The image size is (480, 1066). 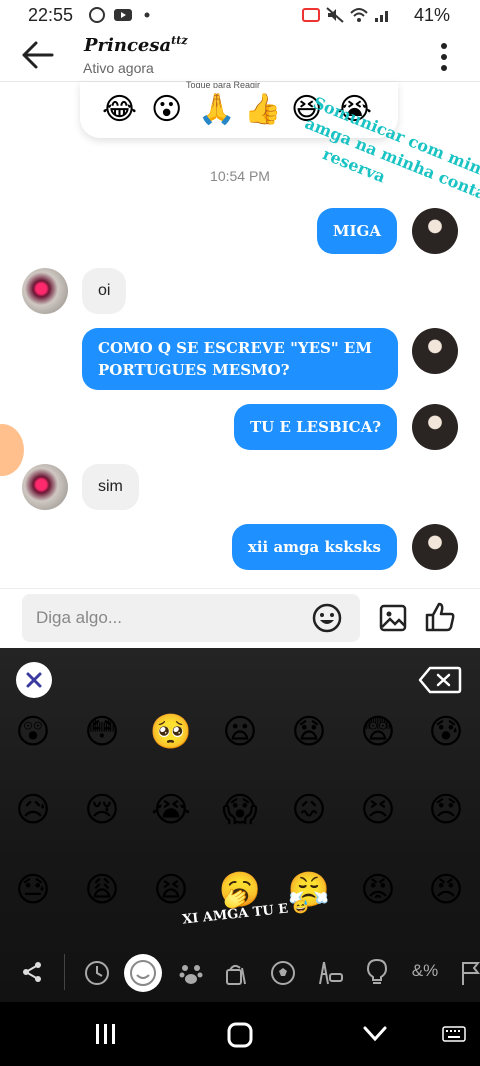 What do you see at coordinates (314, 547) in the screenshot?
I see `message-out: xii amga ksksks` at bounding box center [314, 547].